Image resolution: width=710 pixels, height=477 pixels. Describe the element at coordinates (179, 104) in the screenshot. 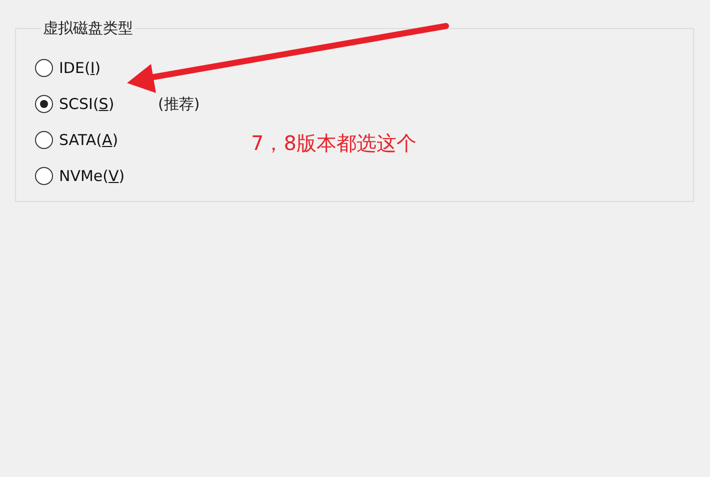

I see `recommended-note: (推荐)` at that location.